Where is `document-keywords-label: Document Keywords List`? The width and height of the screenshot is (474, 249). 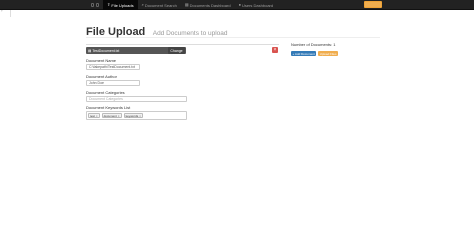
document-keywords-label: Document Keywords List is located at coordinates (108, 107).